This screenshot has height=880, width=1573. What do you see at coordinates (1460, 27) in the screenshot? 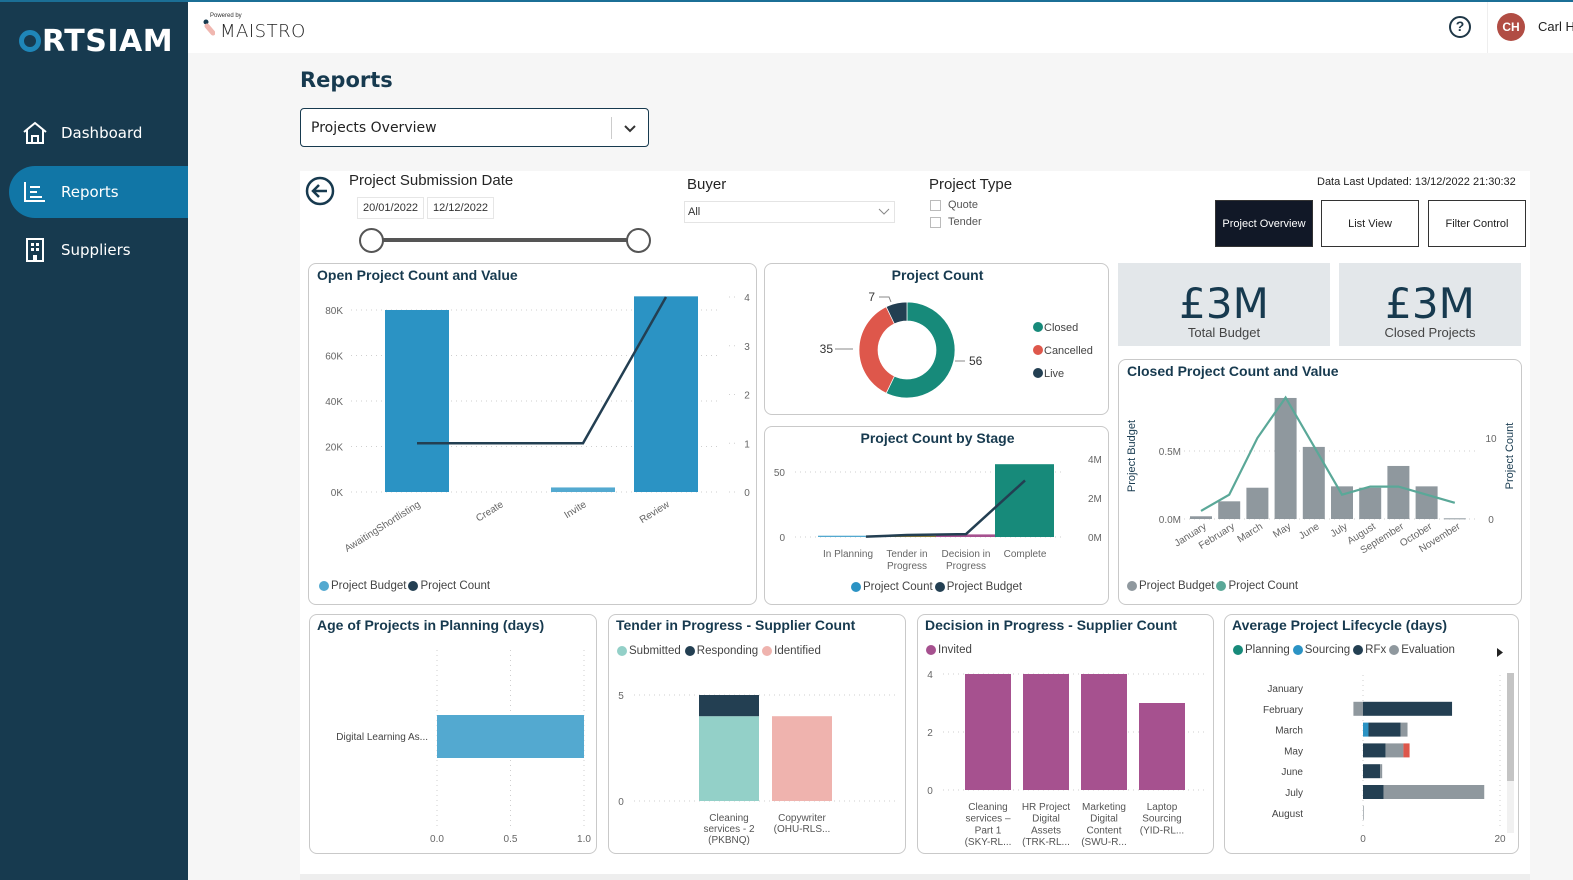
I see `help-icon: ?` at bounding box center [1460, 27].